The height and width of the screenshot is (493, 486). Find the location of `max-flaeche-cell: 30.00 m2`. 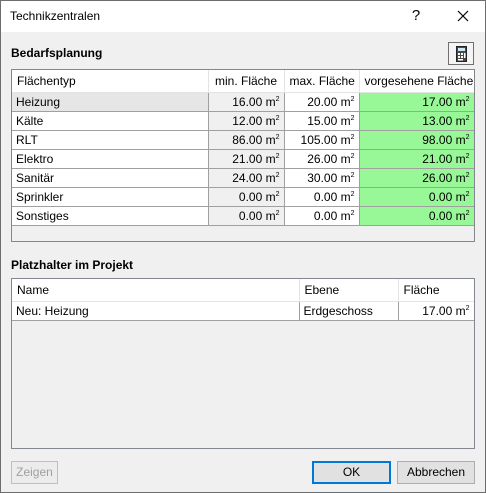

max-flaeche-cell: 30.00 m2 is located at coordinates (322, 178).